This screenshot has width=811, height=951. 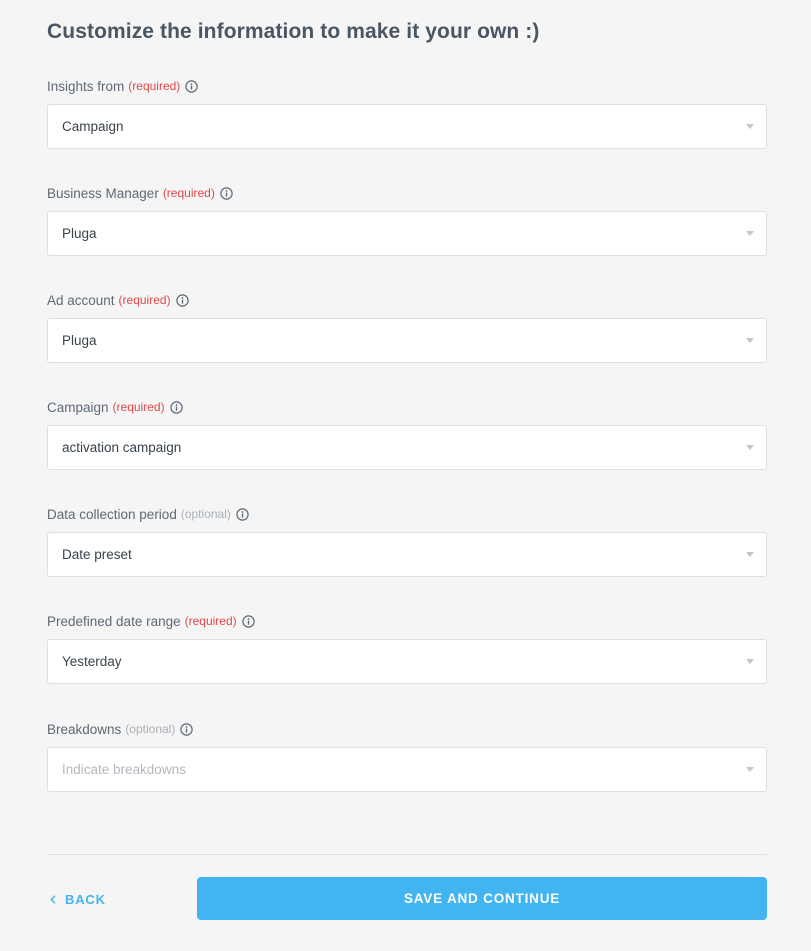 I want to click on data-collection-period-select: Date preset, so click(x=407, y=554).